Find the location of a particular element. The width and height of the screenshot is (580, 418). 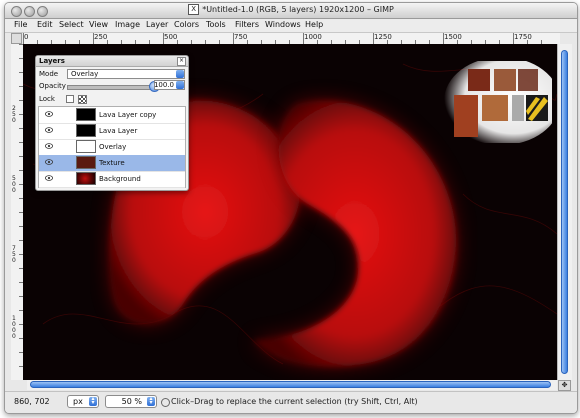

navigate-button: ✥ is located at coordinates (564, 385).